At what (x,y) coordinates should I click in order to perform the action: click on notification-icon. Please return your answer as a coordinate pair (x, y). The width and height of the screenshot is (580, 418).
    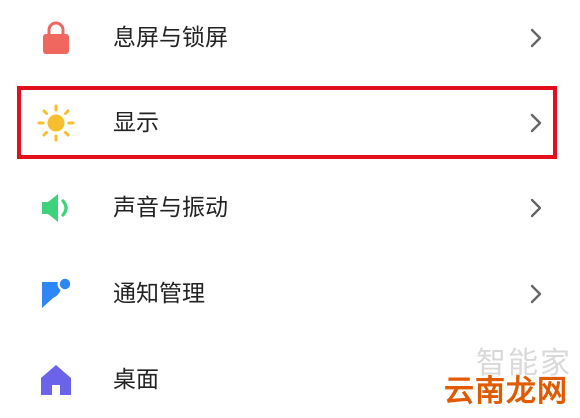
    Looking at the image, I should click on (56, 294).